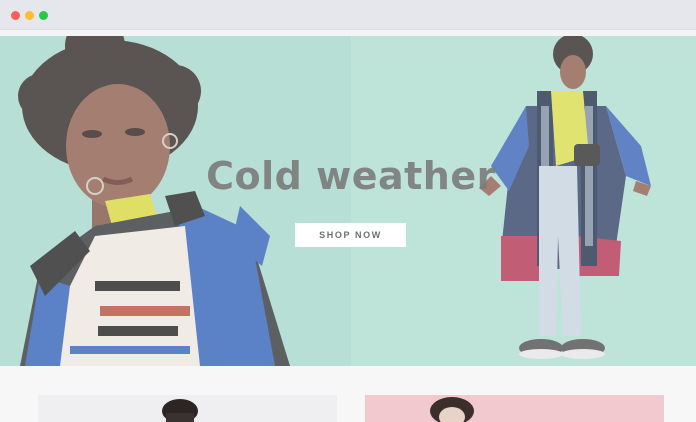 The width and height of the screenshot is (696, 422). What do you see at coordinates (15, 15) in the screenshot?
I see `close-window-button` at bounding box center [15, 15].